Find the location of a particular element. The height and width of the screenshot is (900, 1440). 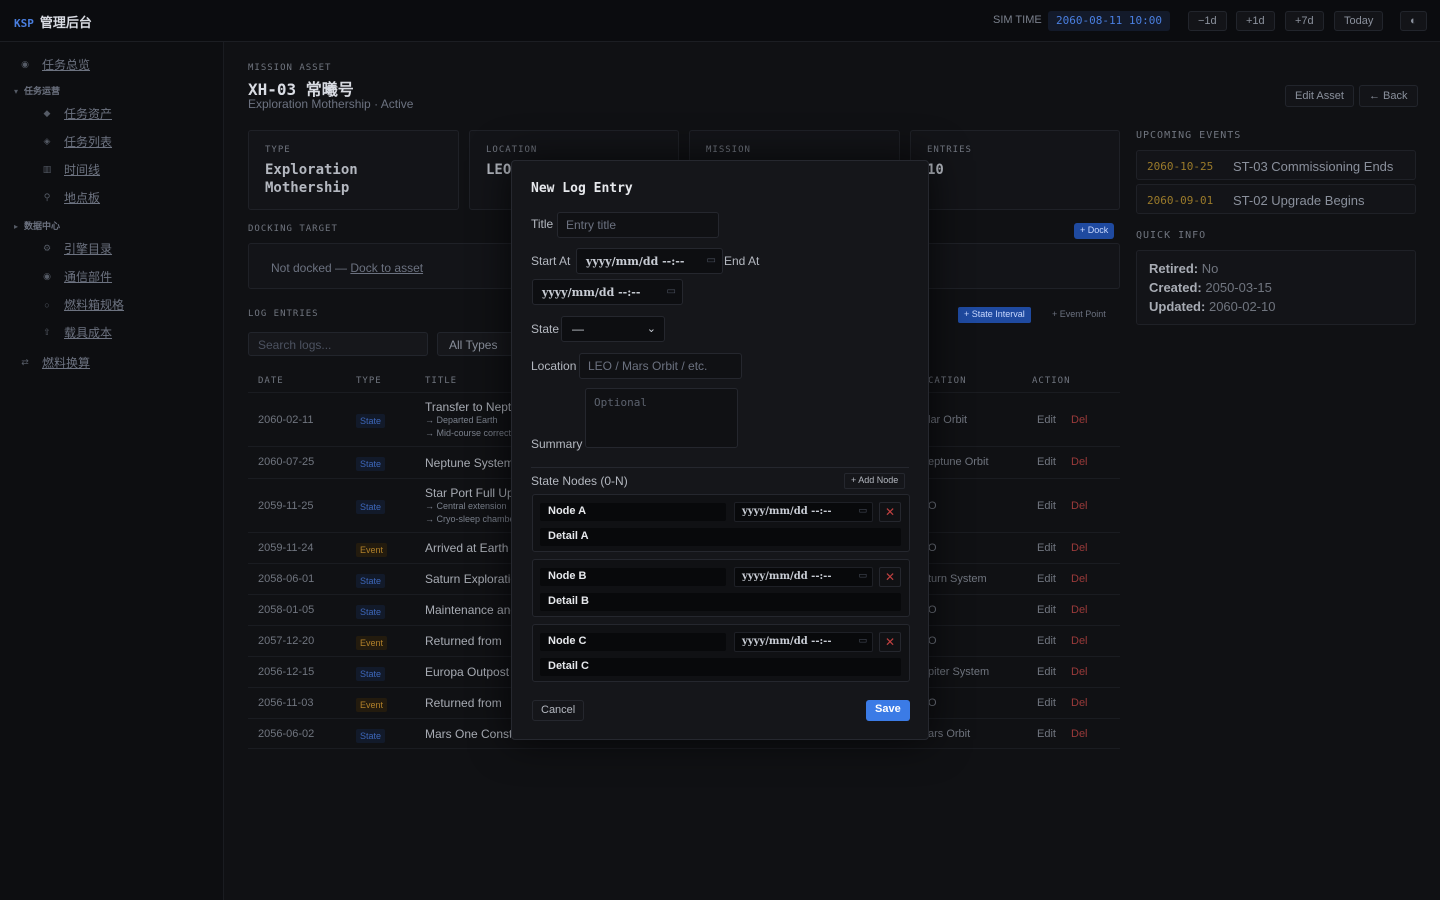

log-heading: LOG ENTRIES is located at coordinates (283, 314).